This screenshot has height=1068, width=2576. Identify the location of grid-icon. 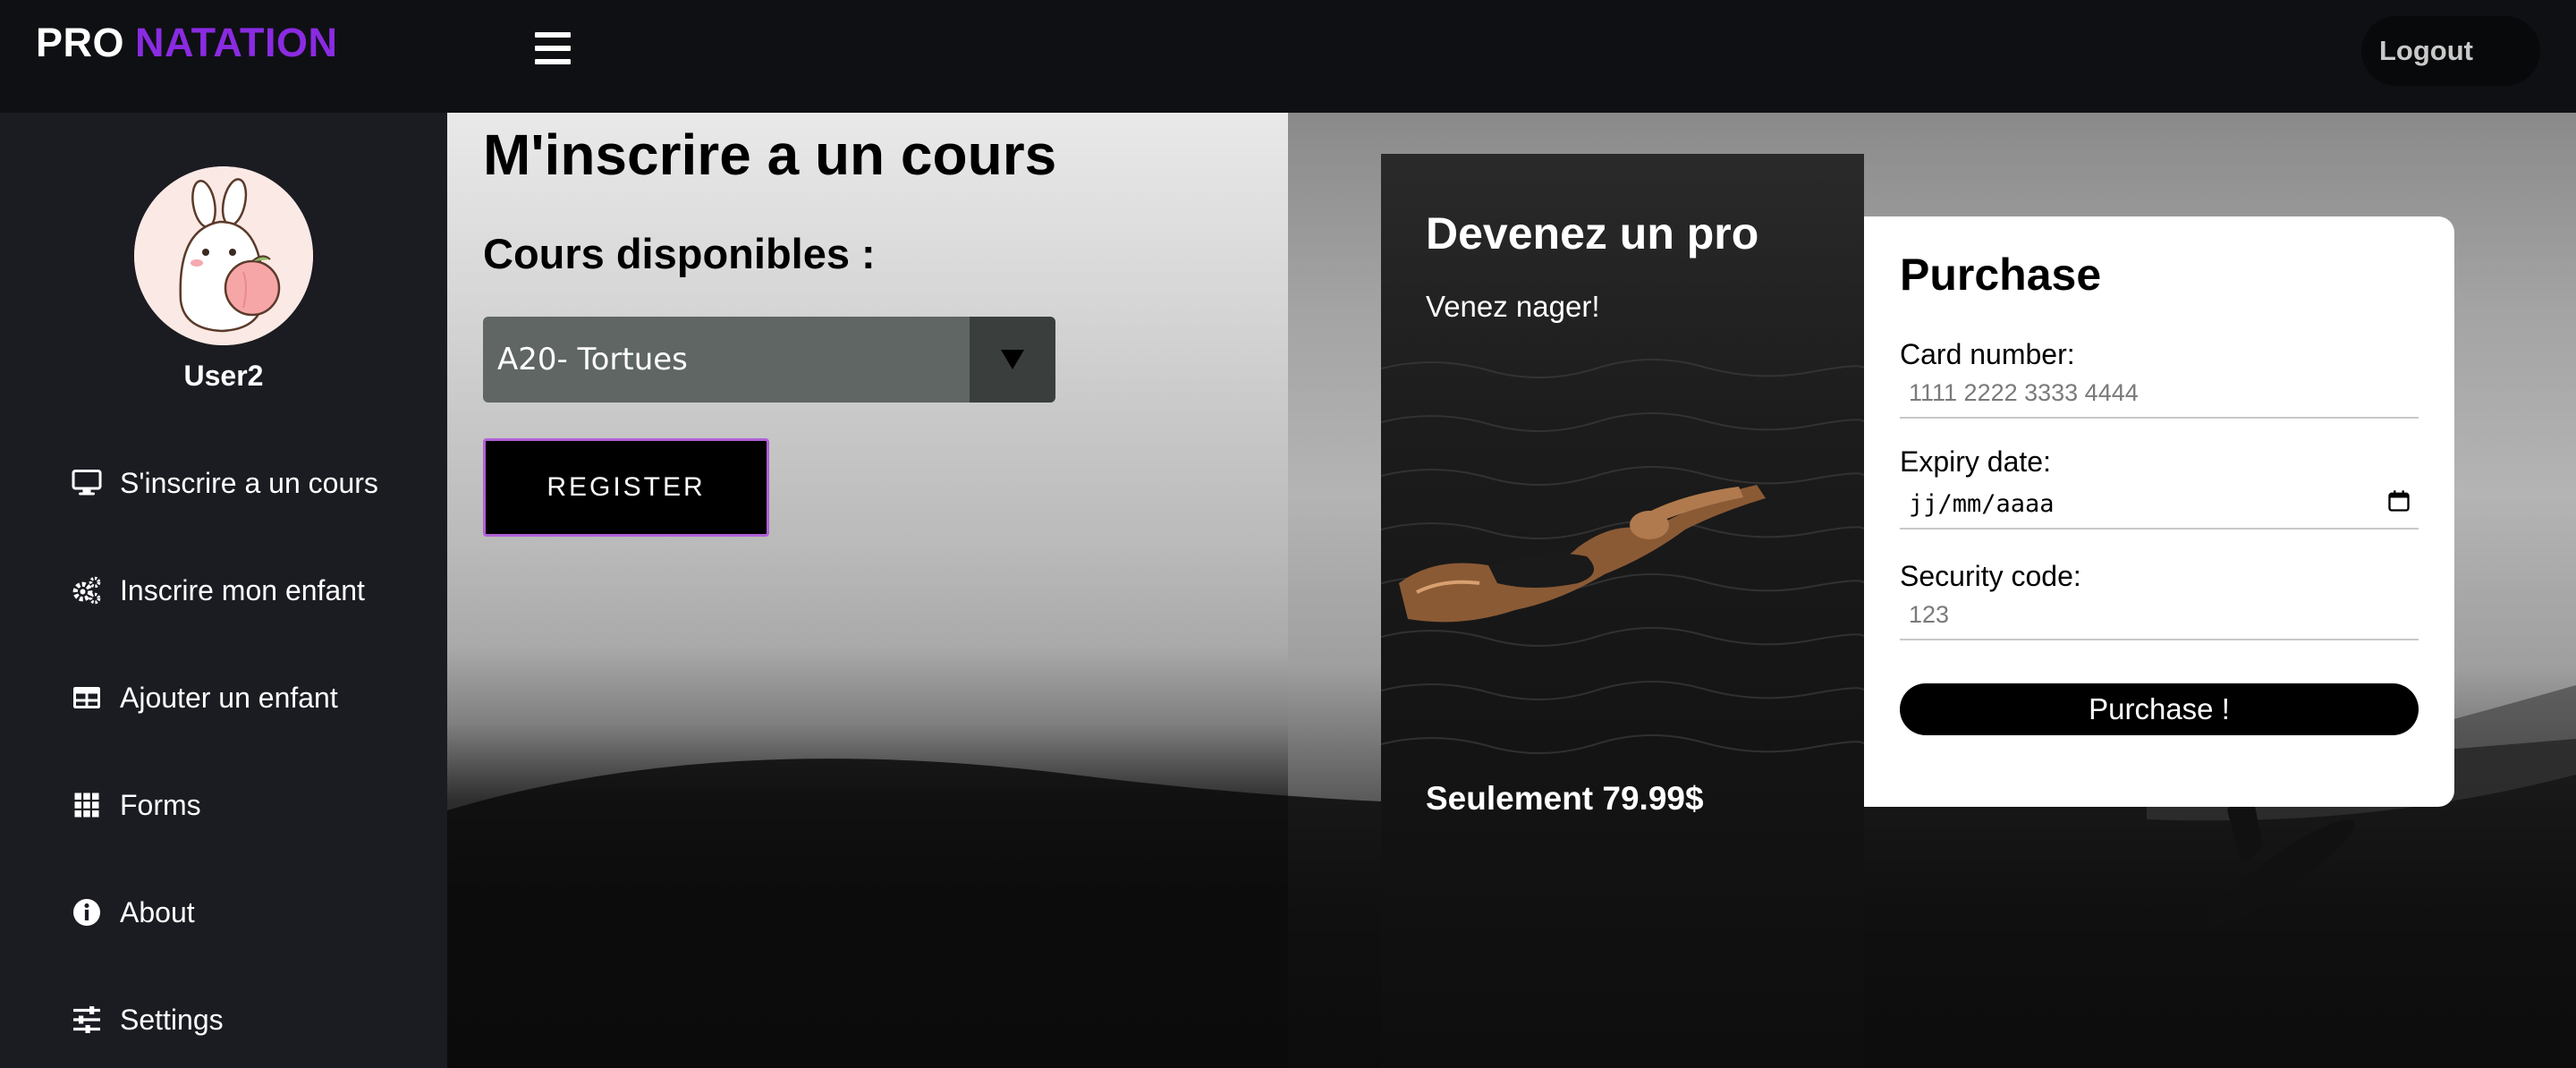
(87, 805).